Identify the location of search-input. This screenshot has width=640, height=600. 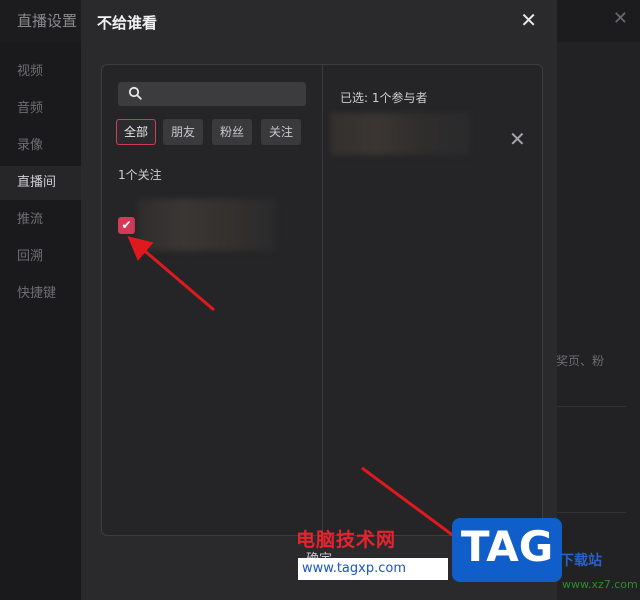
(223, 94).